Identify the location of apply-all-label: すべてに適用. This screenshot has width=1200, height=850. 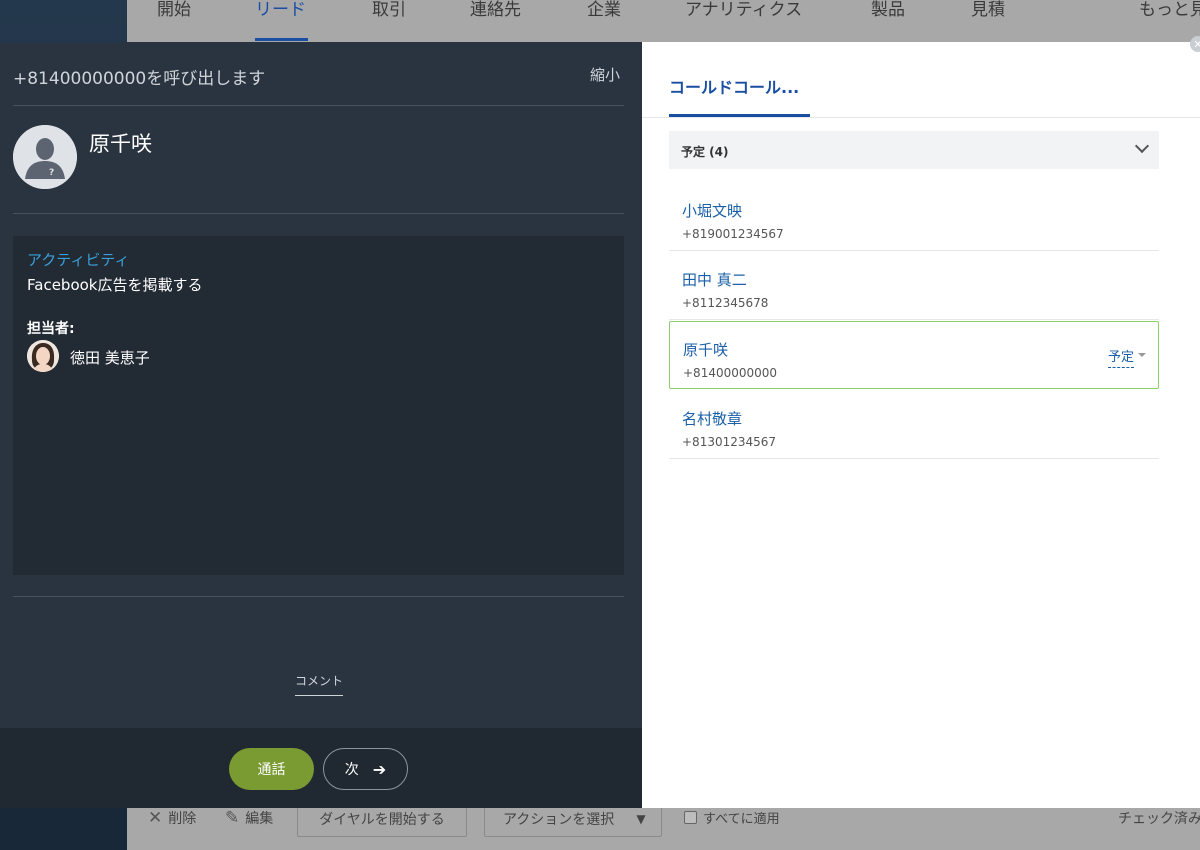
(741, 819).